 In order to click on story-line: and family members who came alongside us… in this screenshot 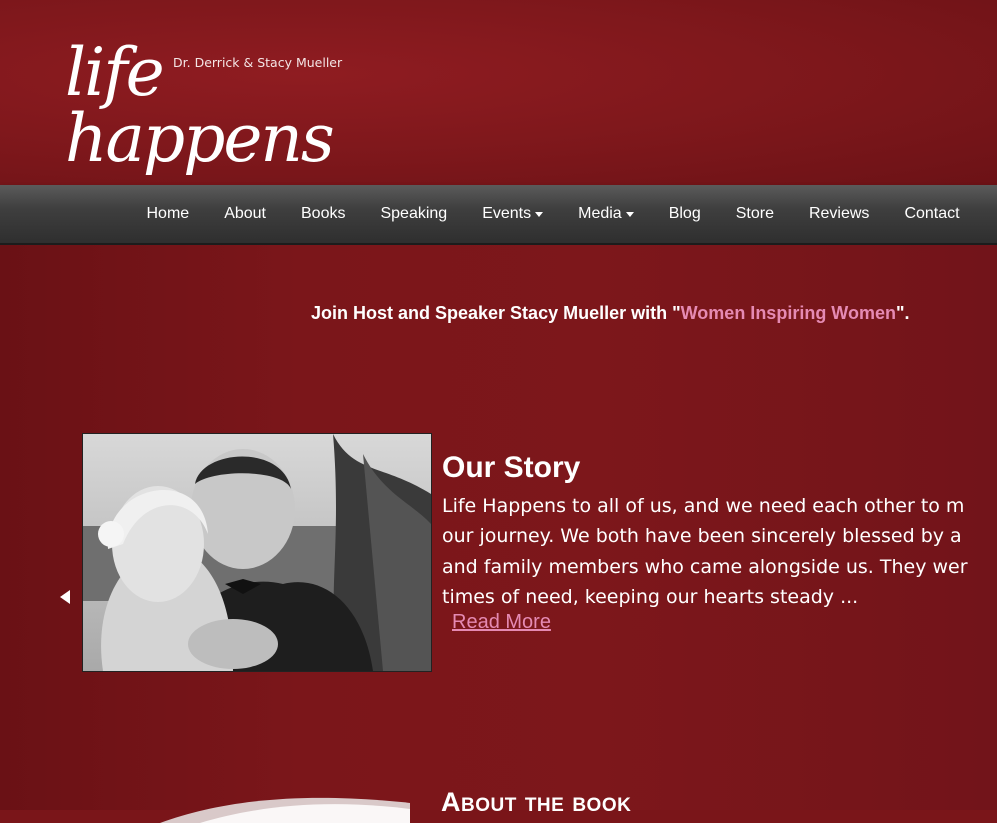, I will do `click(705, 566)`.